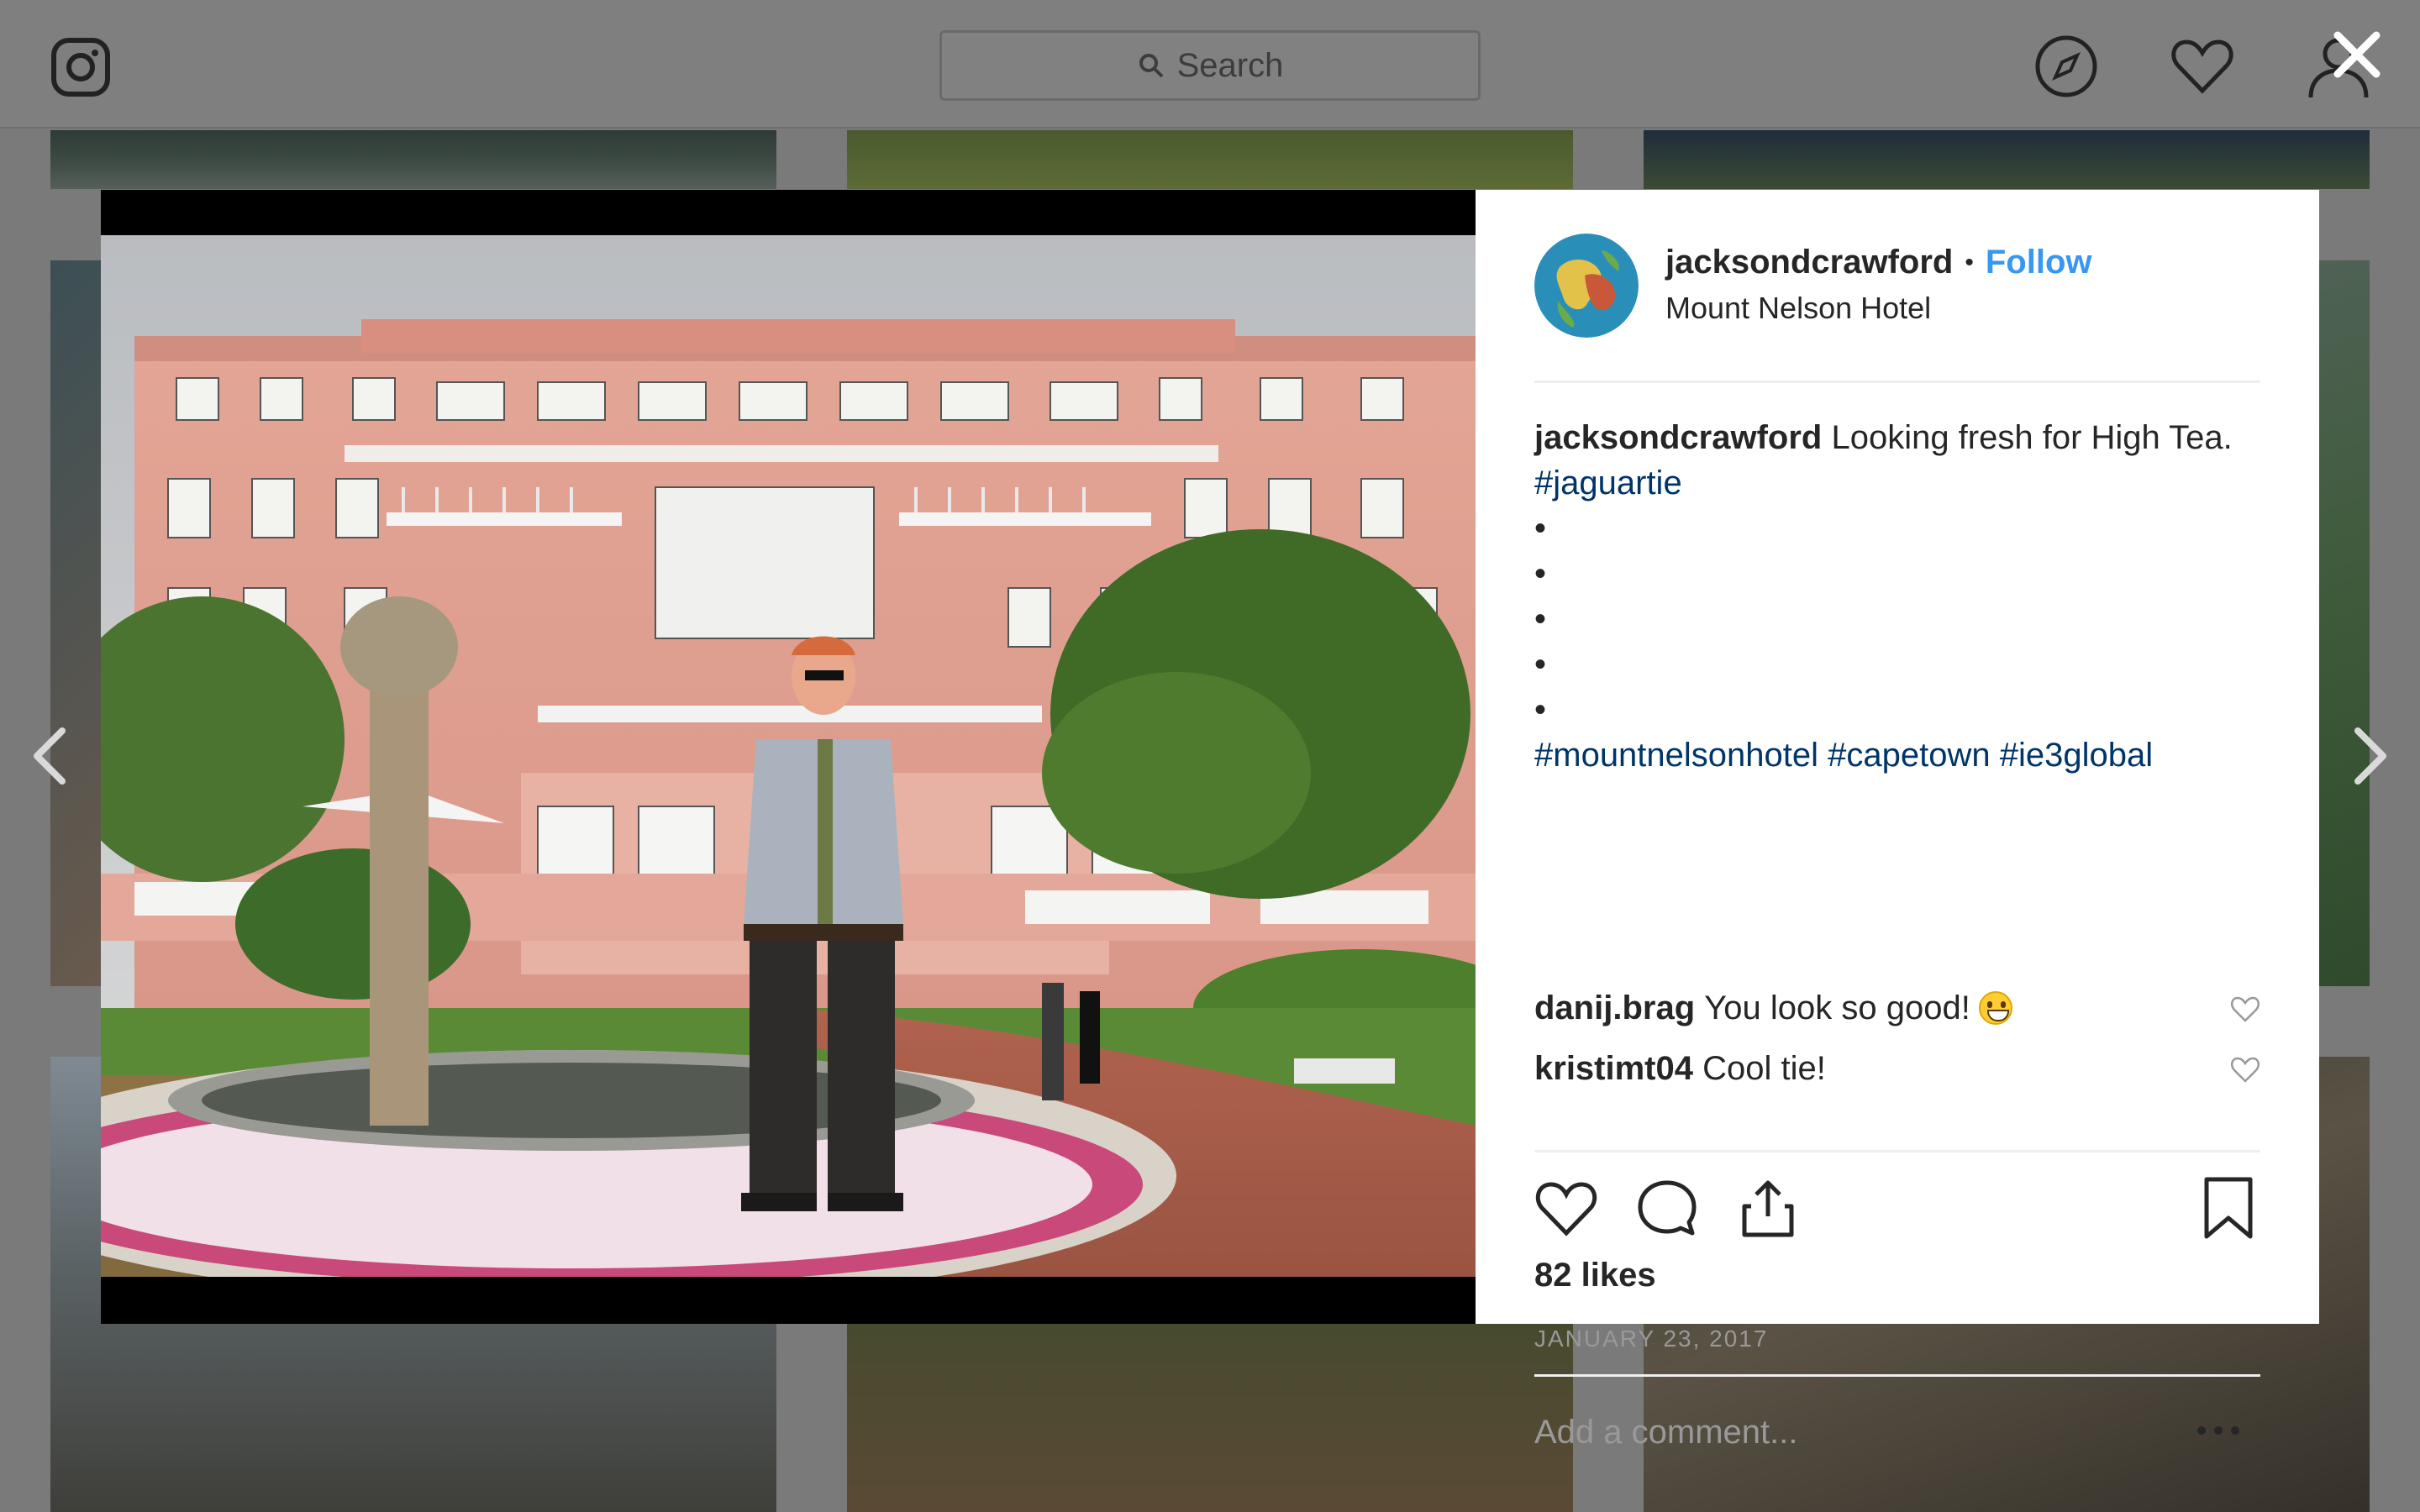 The image size is (2420, 1512). What do you see at coordinates (1837, 1008) in the screenshot?
I see `comment-text: You look so good!` at bounding box center [1837, 1008].